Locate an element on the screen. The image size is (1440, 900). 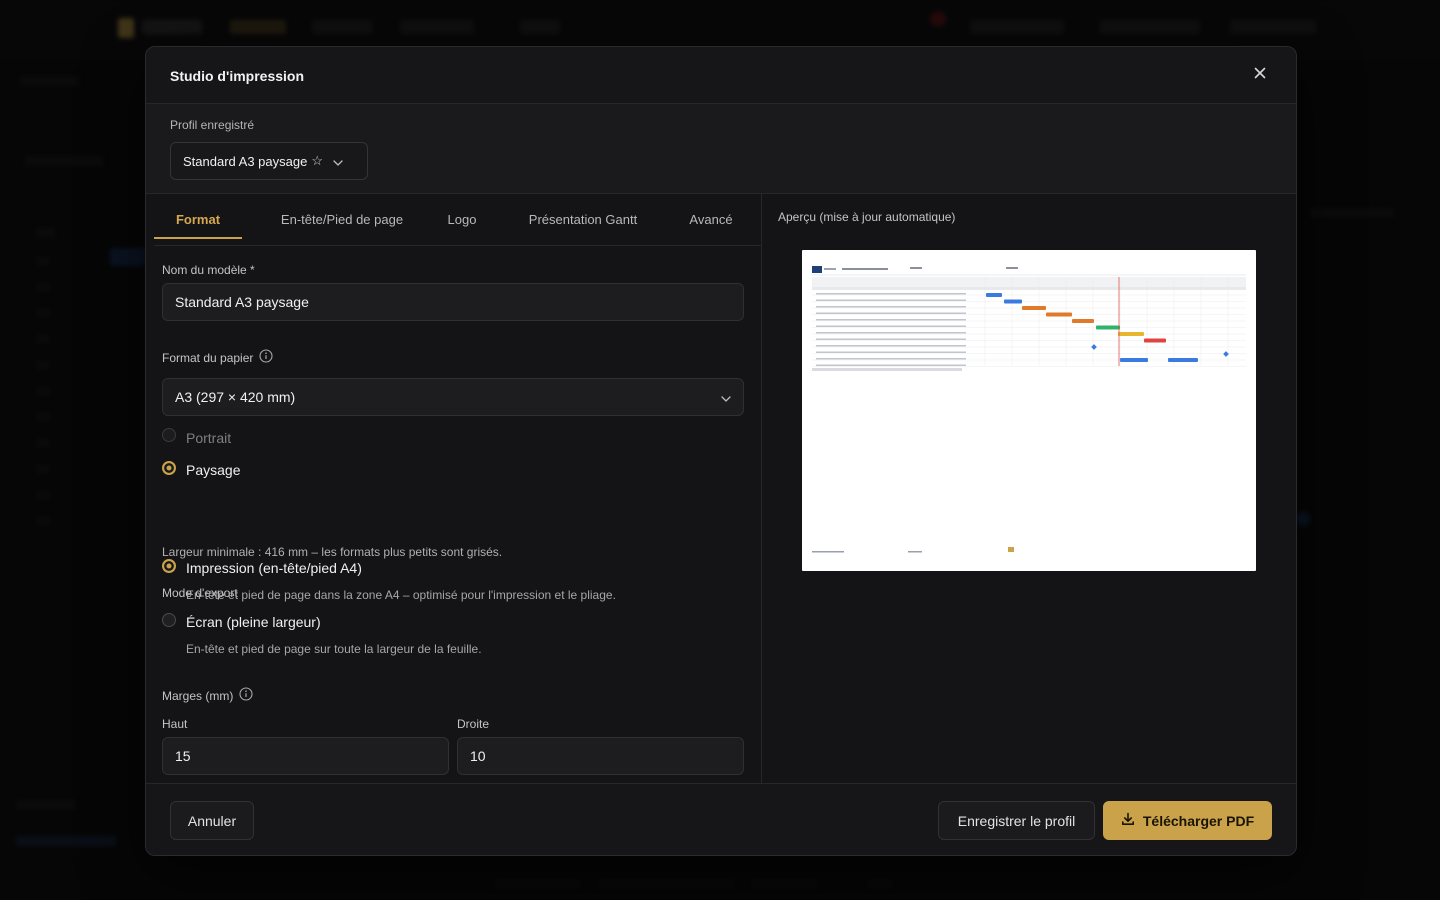
paper-format-label-text: Format du papier is located at coordinates (208, 357).